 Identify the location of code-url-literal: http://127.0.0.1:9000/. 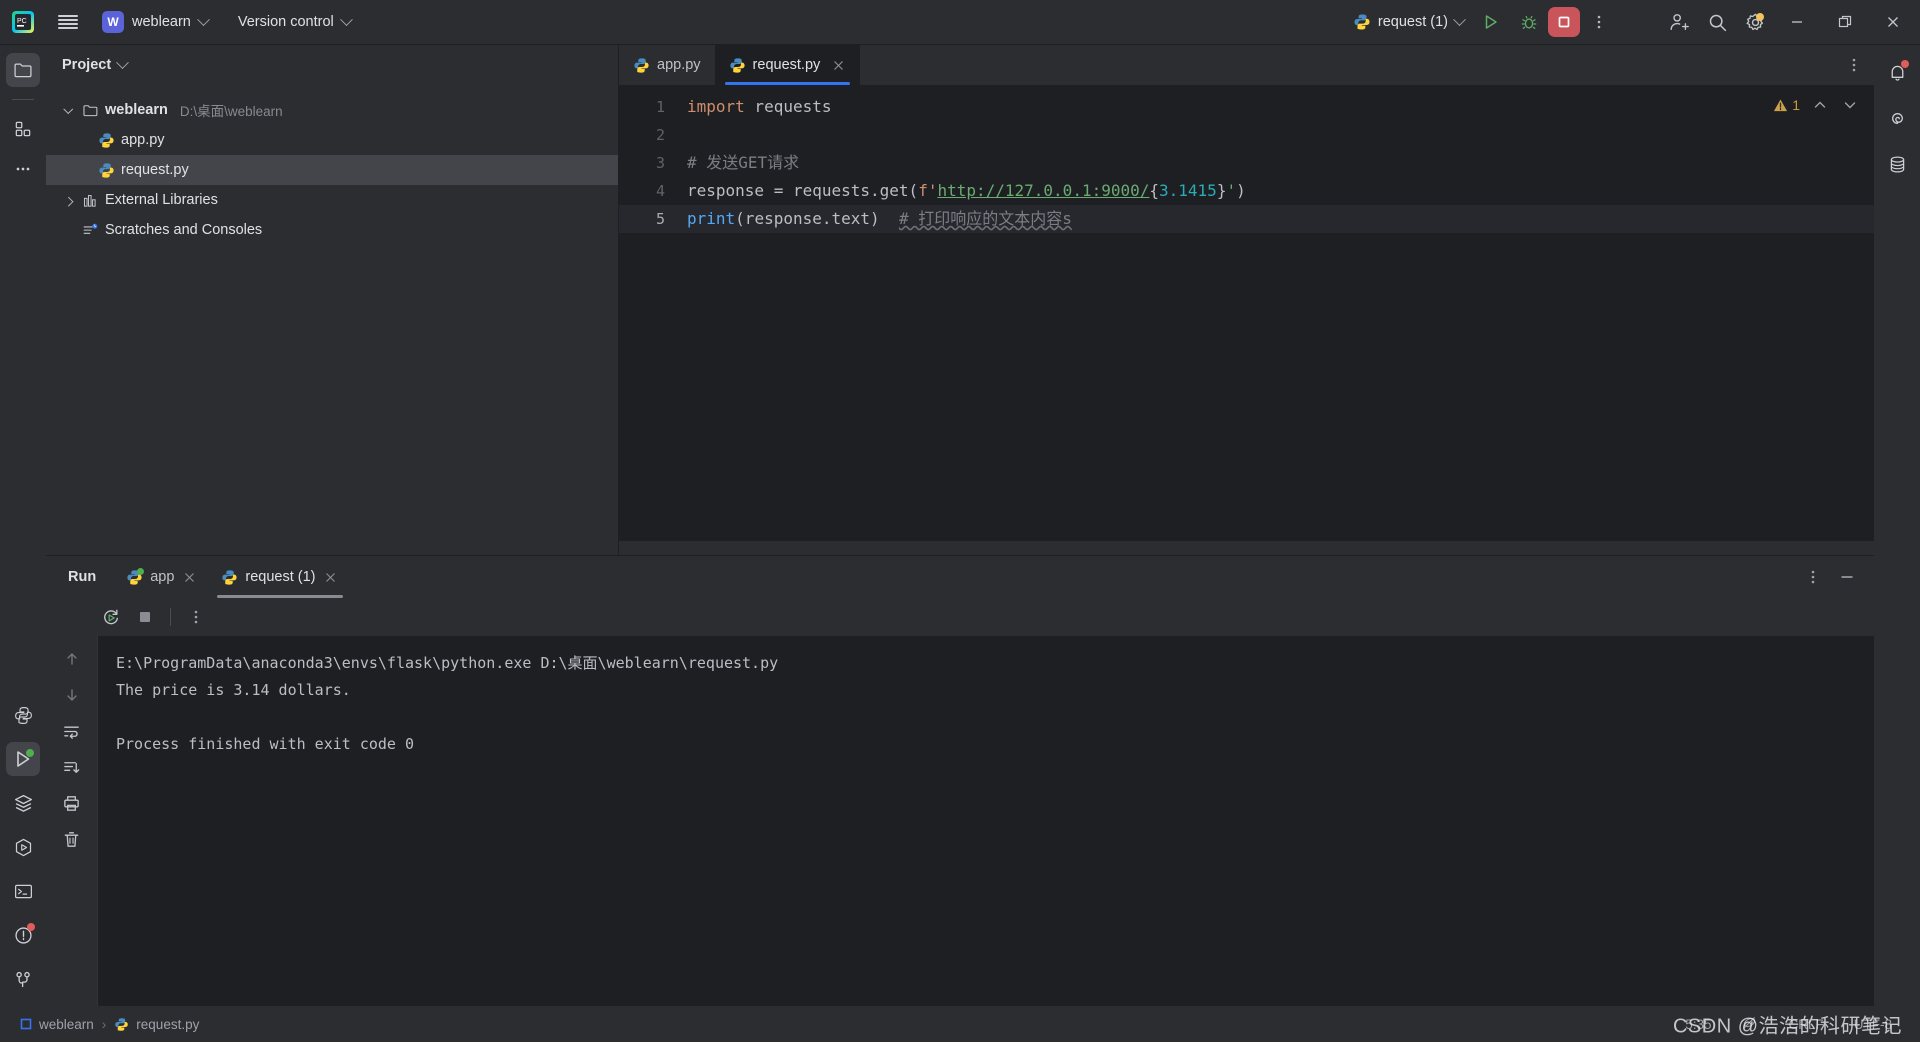
(1043, 190).